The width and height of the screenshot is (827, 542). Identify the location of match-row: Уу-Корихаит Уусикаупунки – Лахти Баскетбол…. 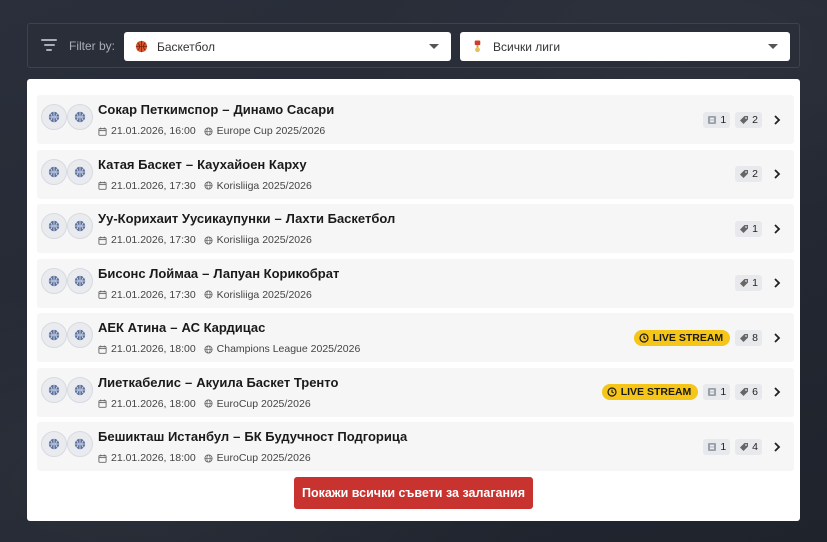
(415, 228).